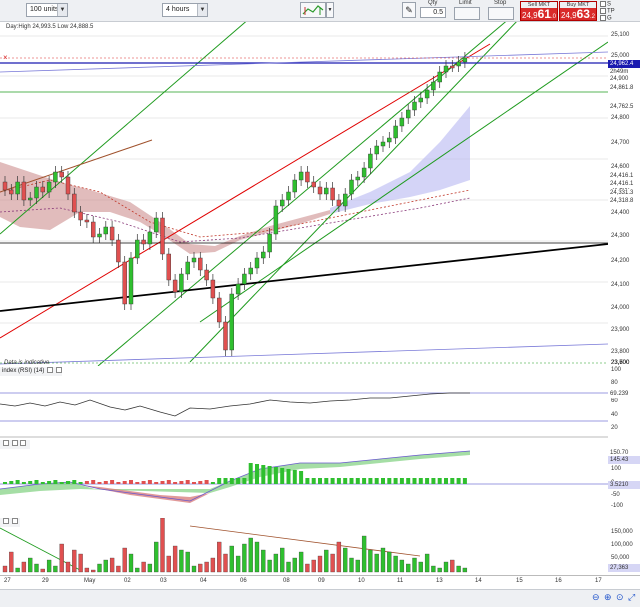  Describe the element at coordinates (608, 597) in the screenshot. I see `zoom-in-icon: ⊕` at that location.